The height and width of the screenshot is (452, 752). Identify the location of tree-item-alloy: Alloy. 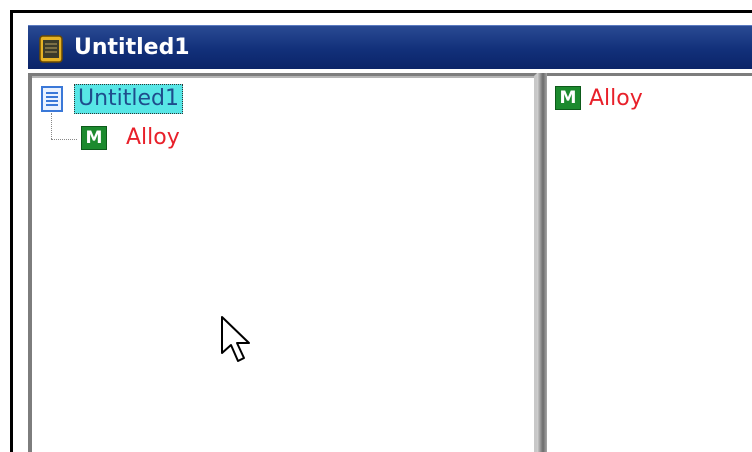
(153, 138).